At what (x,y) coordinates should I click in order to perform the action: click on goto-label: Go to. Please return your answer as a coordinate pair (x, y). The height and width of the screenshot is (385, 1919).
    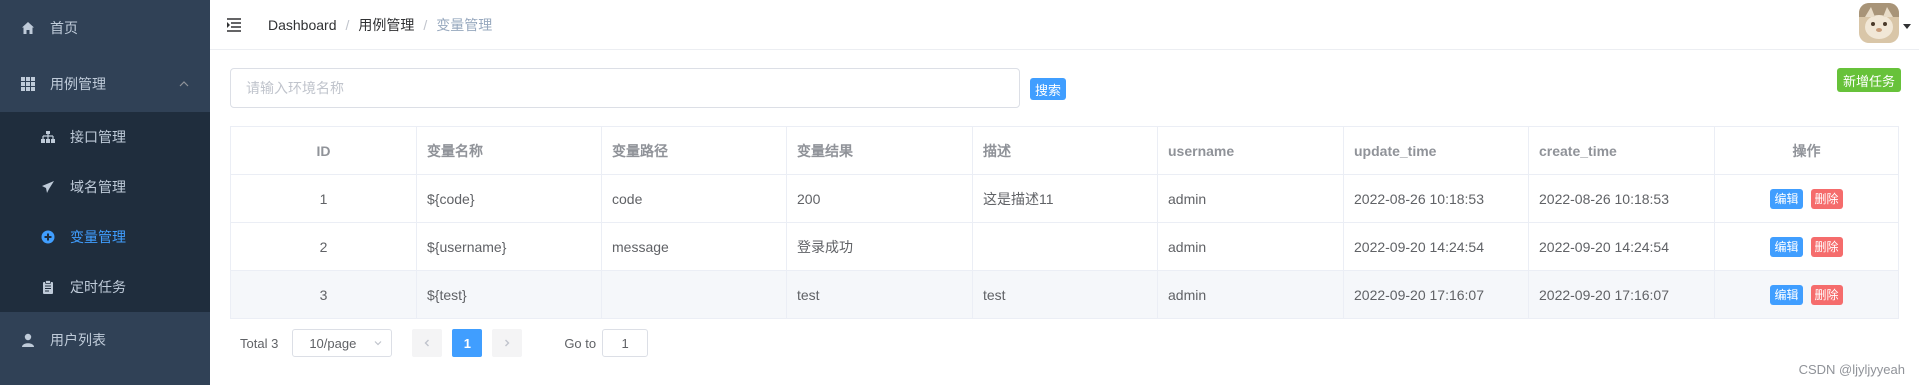
    Looking at the image, I should click on (580, 343).